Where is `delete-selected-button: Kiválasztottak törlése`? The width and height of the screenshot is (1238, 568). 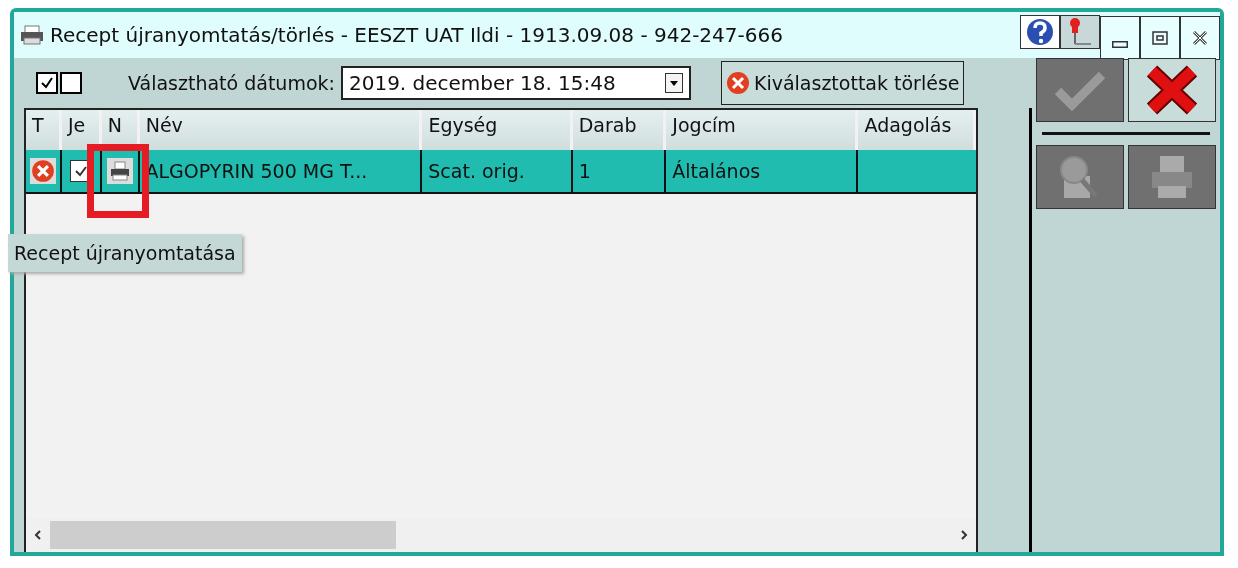
delete-selected-button: Kiválasztottak törlése is located at coordinates (842, 83).